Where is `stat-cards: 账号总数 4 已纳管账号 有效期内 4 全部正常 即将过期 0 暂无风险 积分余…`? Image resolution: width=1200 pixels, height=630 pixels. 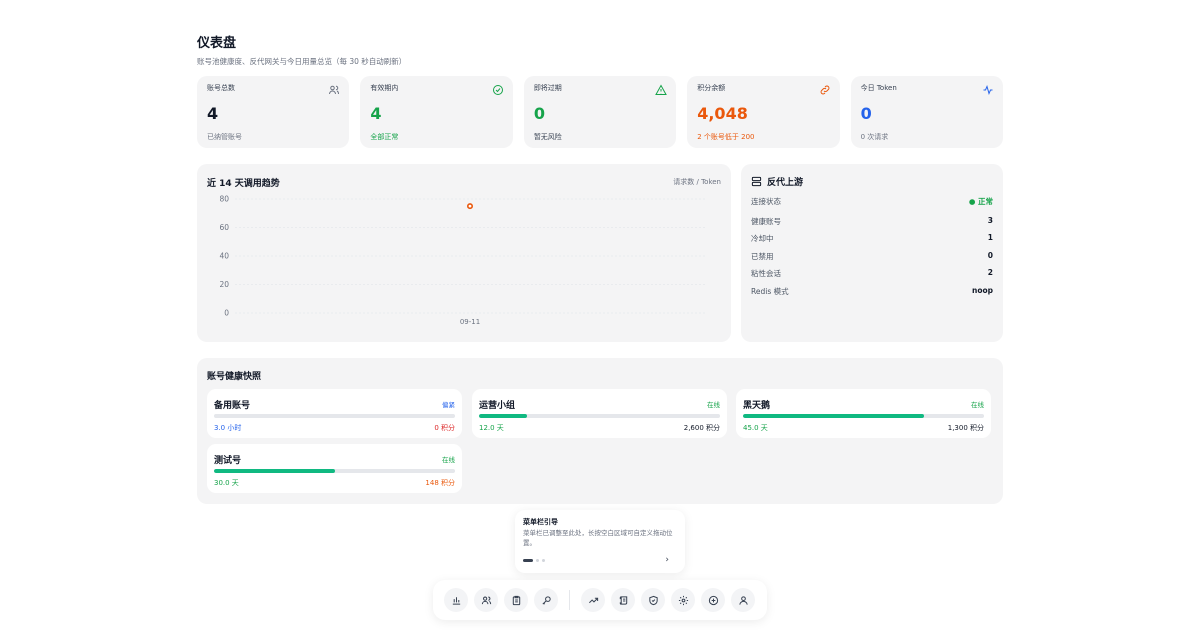 stat-cards: 账号总数 4 已纳管账号 有效期内 4 全部正常 即将过期 0 暂无风险 积分余… is located at coordinates (600, 112).